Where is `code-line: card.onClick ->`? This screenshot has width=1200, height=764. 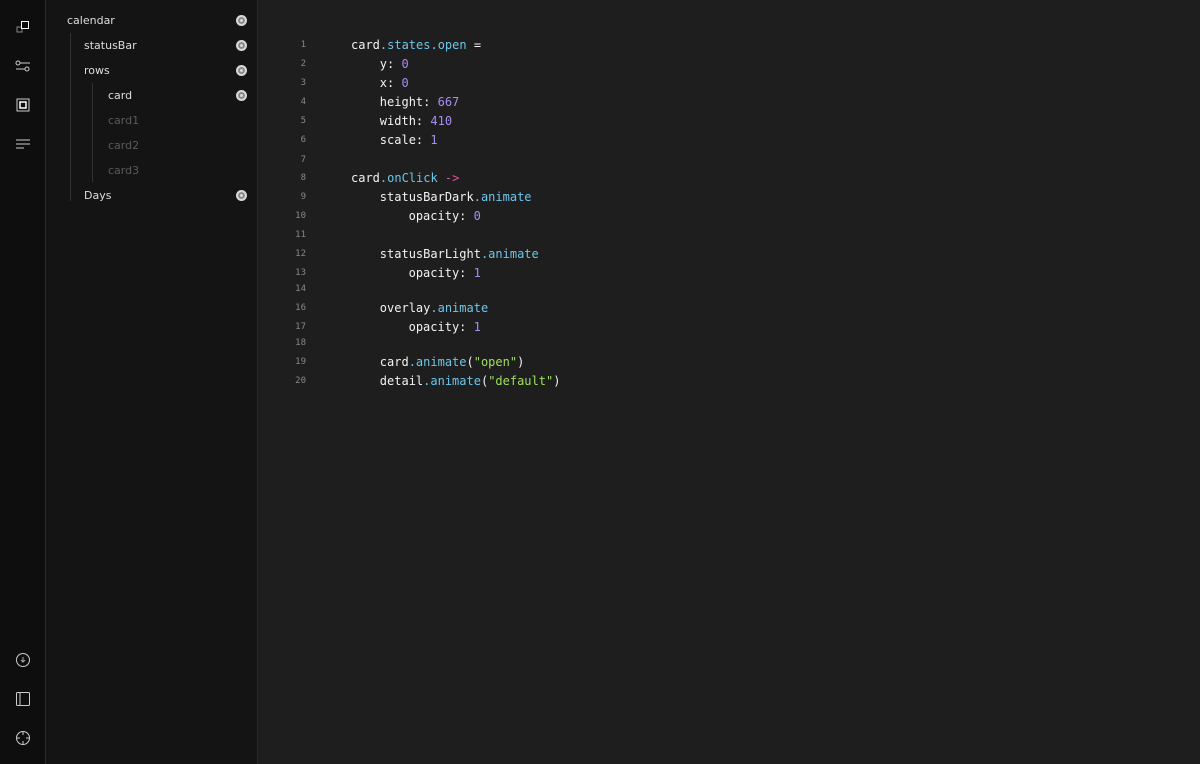 code-line: card.onClick -> is located at coordinates (405, 178).